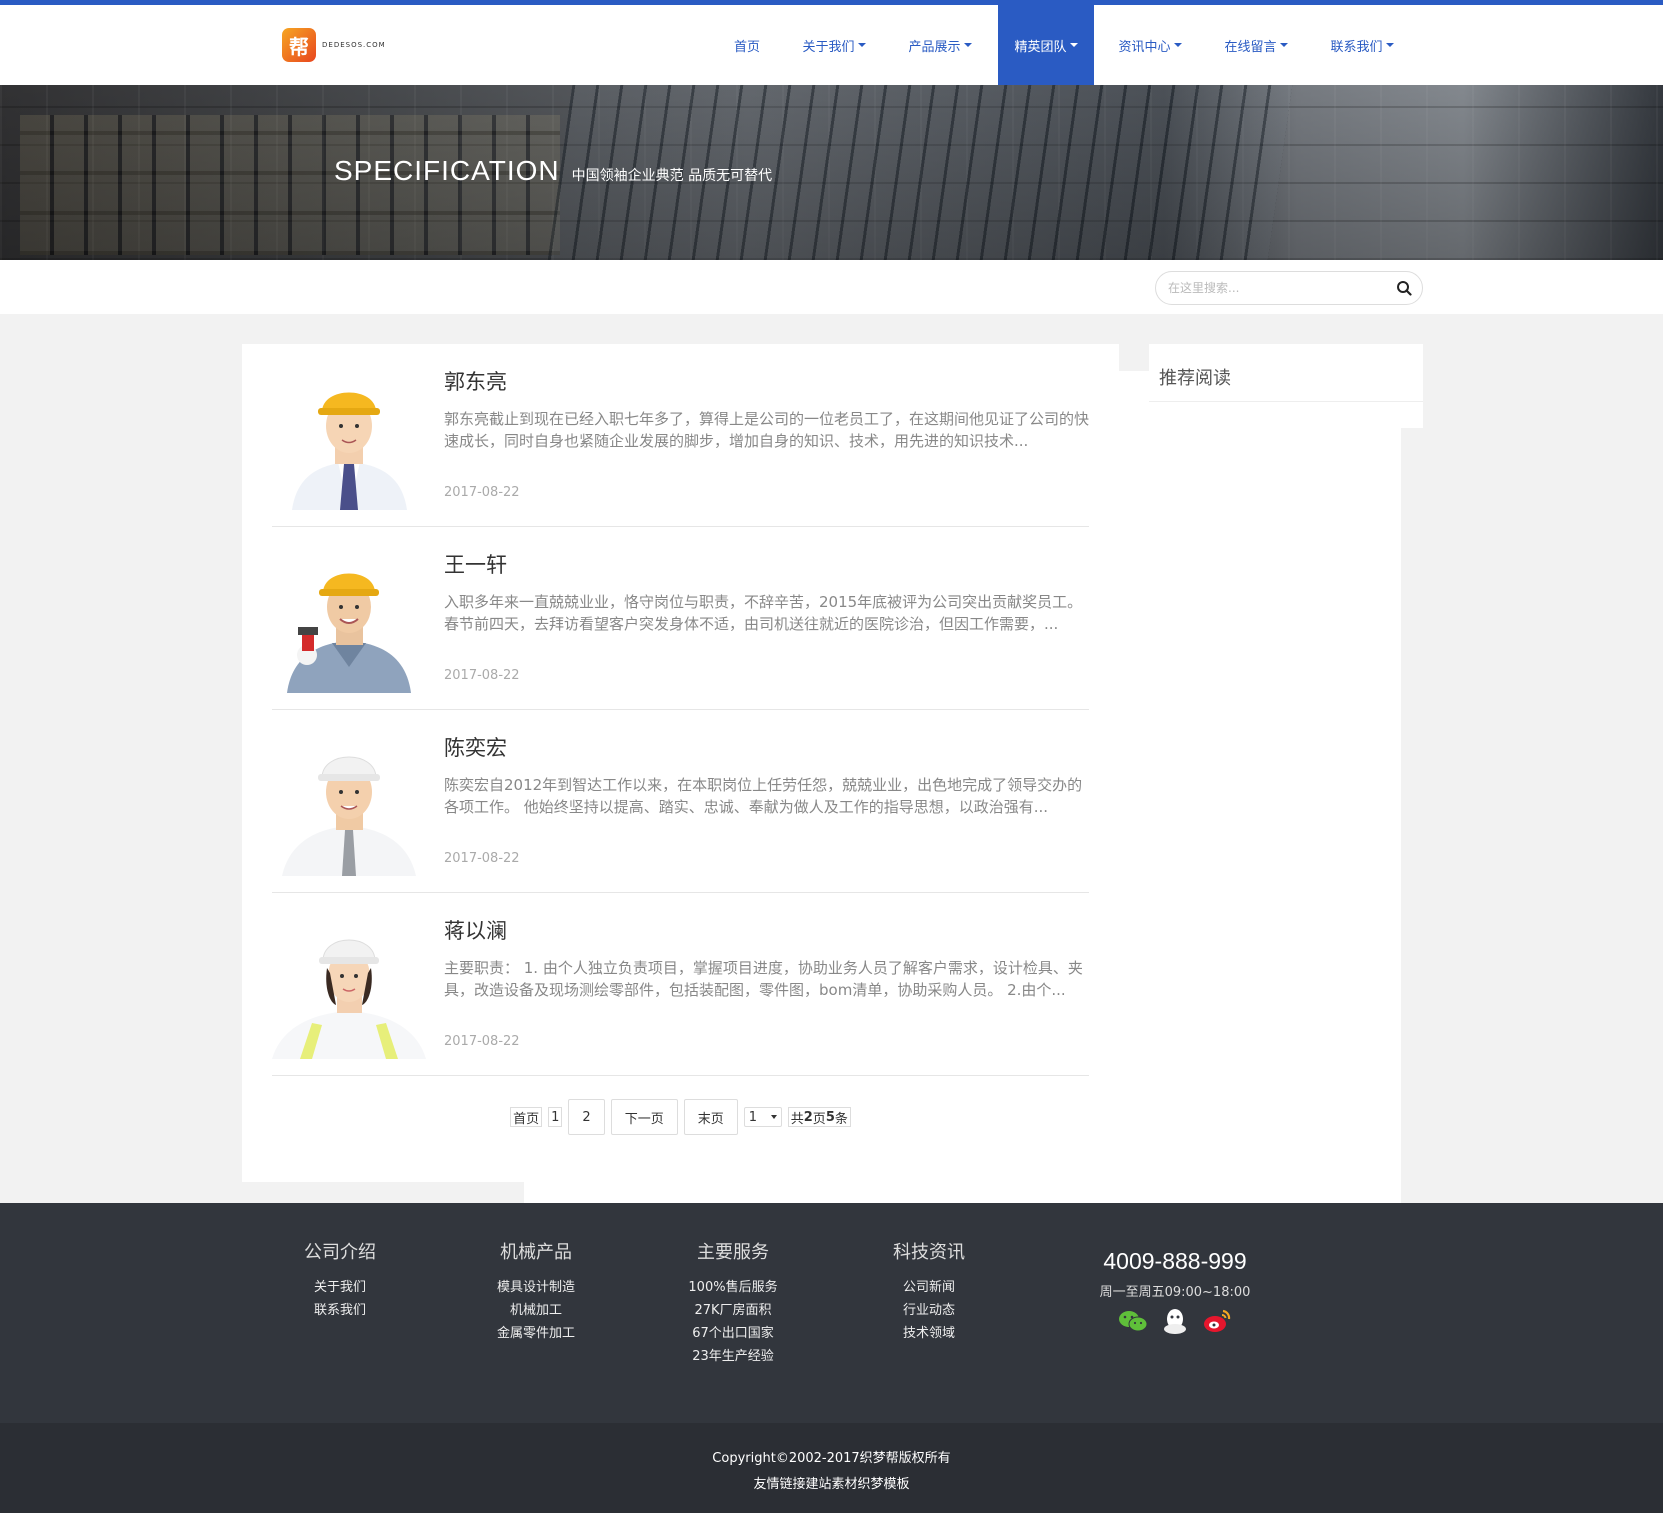 The width and height of the screenshot is (1663, 1513). I want to click on search-box, so click(1289, 288).